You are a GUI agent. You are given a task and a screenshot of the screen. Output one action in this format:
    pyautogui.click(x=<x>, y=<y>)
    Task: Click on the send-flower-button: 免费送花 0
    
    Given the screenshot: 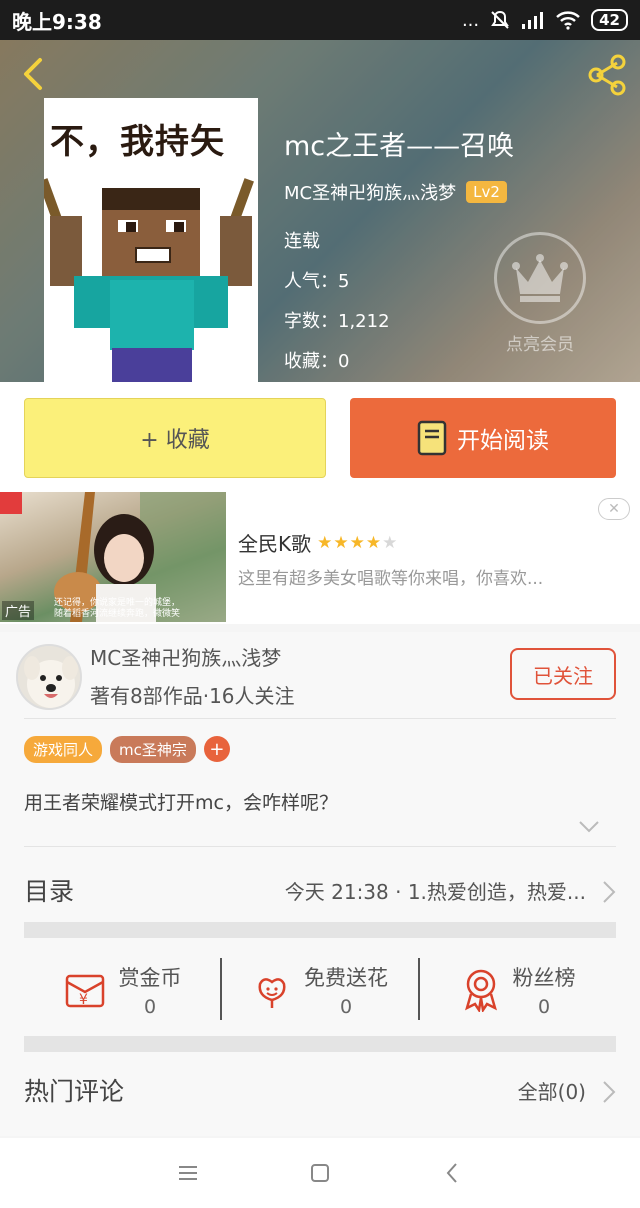 What is the action you would take?
    pyautogui.click(x=320, y=990)
    